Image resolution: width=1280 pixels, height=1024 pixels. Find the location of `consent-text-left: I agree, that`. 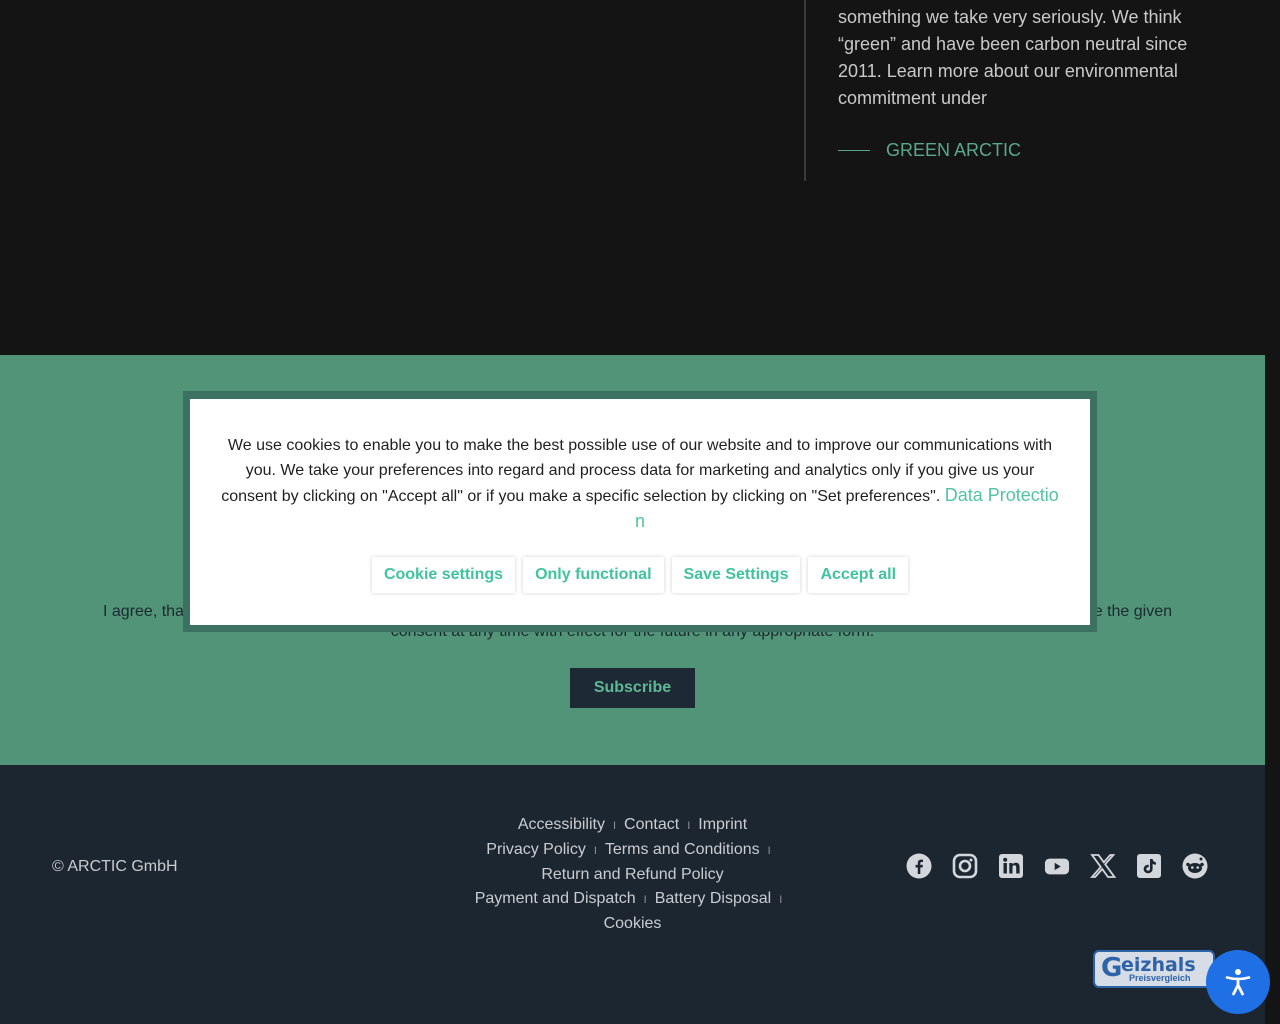

consent-text-left: I agree, that is located at coordinates (146, 611).